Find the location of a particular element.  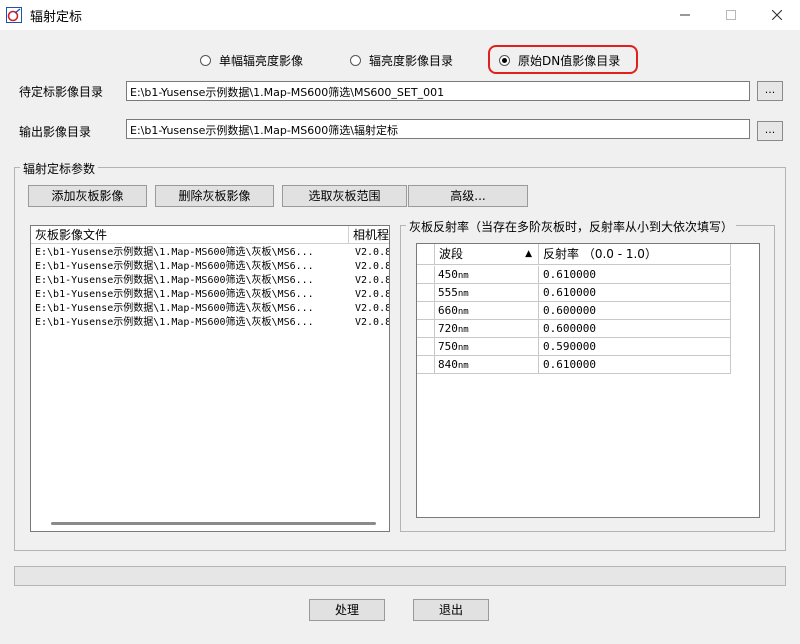

table-row: 840nm 0.610000 is located at coordinates (574, 365).